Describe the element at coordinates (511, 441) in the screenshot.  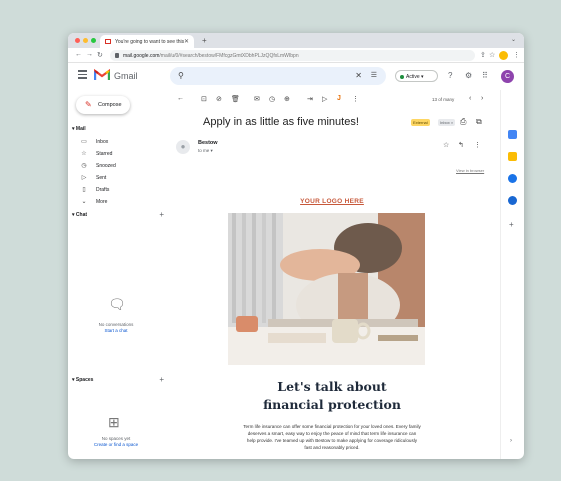
I see `expand-panel-chevron-icon: ›` at that location.